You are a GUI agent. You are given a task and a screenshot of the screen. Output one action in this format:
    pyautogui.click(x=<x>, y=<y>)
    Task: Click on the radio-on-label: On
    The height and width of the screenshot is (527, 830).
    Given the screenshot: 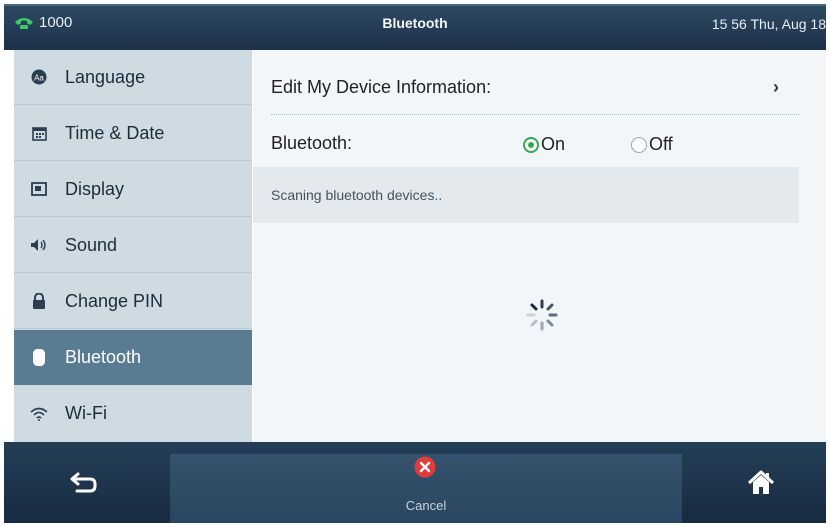 What is the action you would take?
    pyautogui.click(x=553, y=144)
    